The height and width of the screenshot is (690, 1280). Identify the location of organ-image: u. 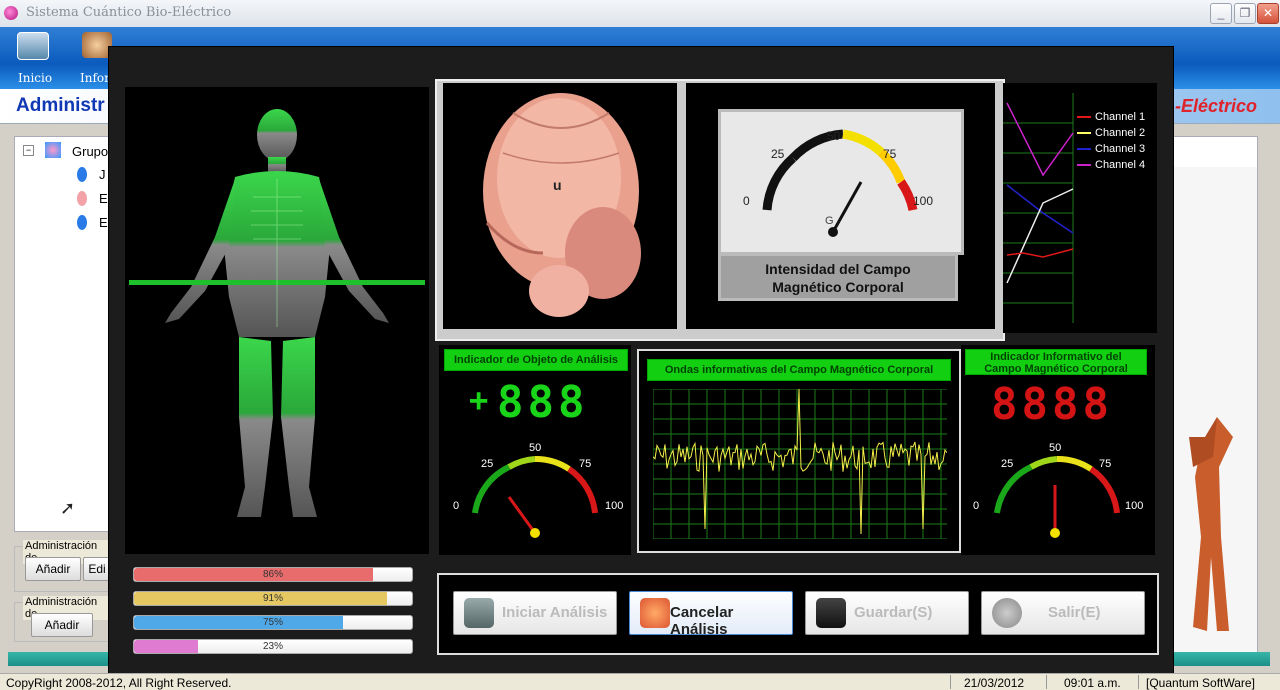
(560, 206).